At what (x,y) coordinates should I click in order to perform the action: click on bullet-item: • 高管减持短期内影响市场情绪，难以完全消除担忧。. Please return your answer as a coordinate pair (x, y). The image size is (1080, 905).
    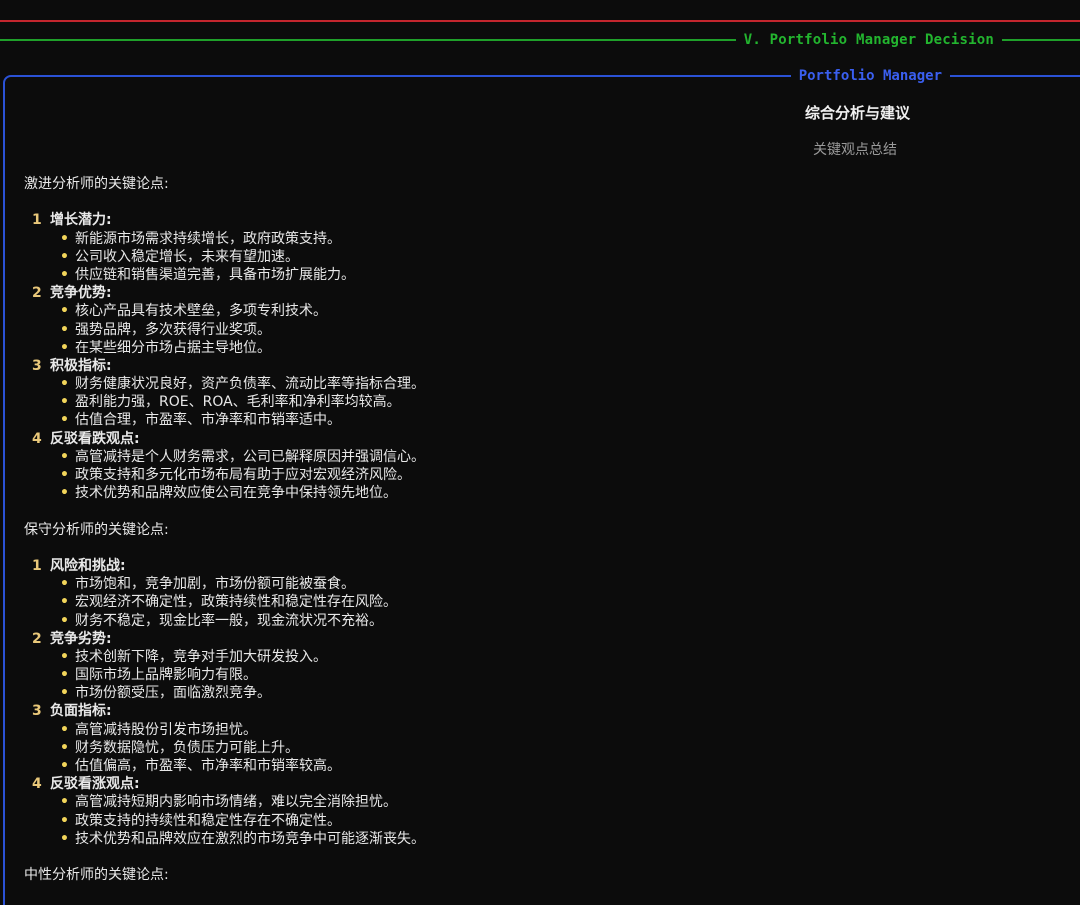
    Looking at the image, I should click on (228, 802).